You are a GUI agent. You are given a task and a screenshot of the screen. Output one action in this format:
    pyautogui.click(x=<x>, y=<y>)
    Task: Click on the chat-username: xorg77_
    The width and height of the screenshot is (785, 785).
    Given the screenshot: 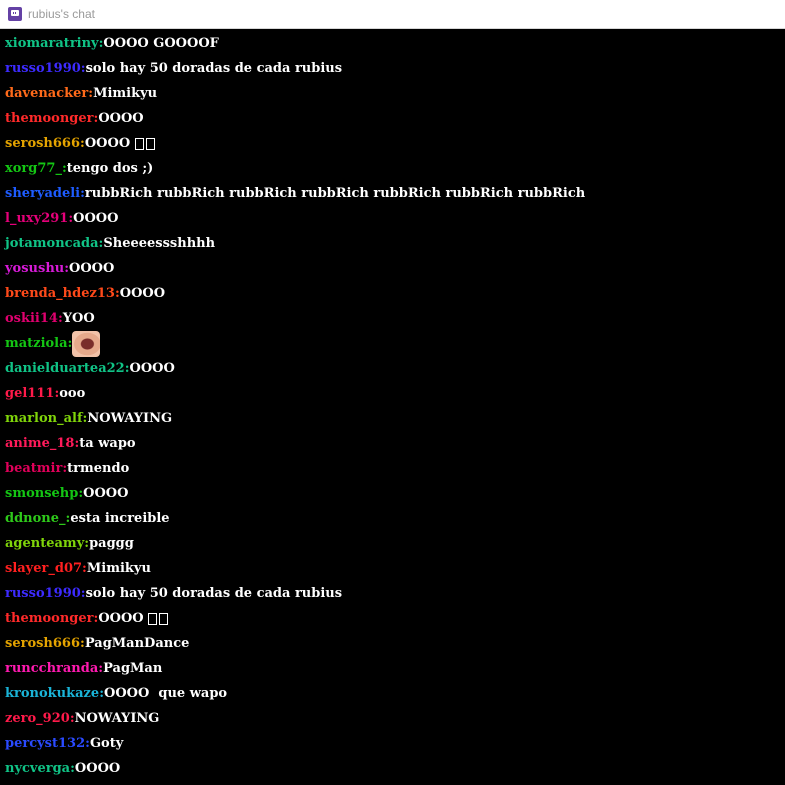 What is the action you would take?
    pyautogui.click(x=33, y=168)
    